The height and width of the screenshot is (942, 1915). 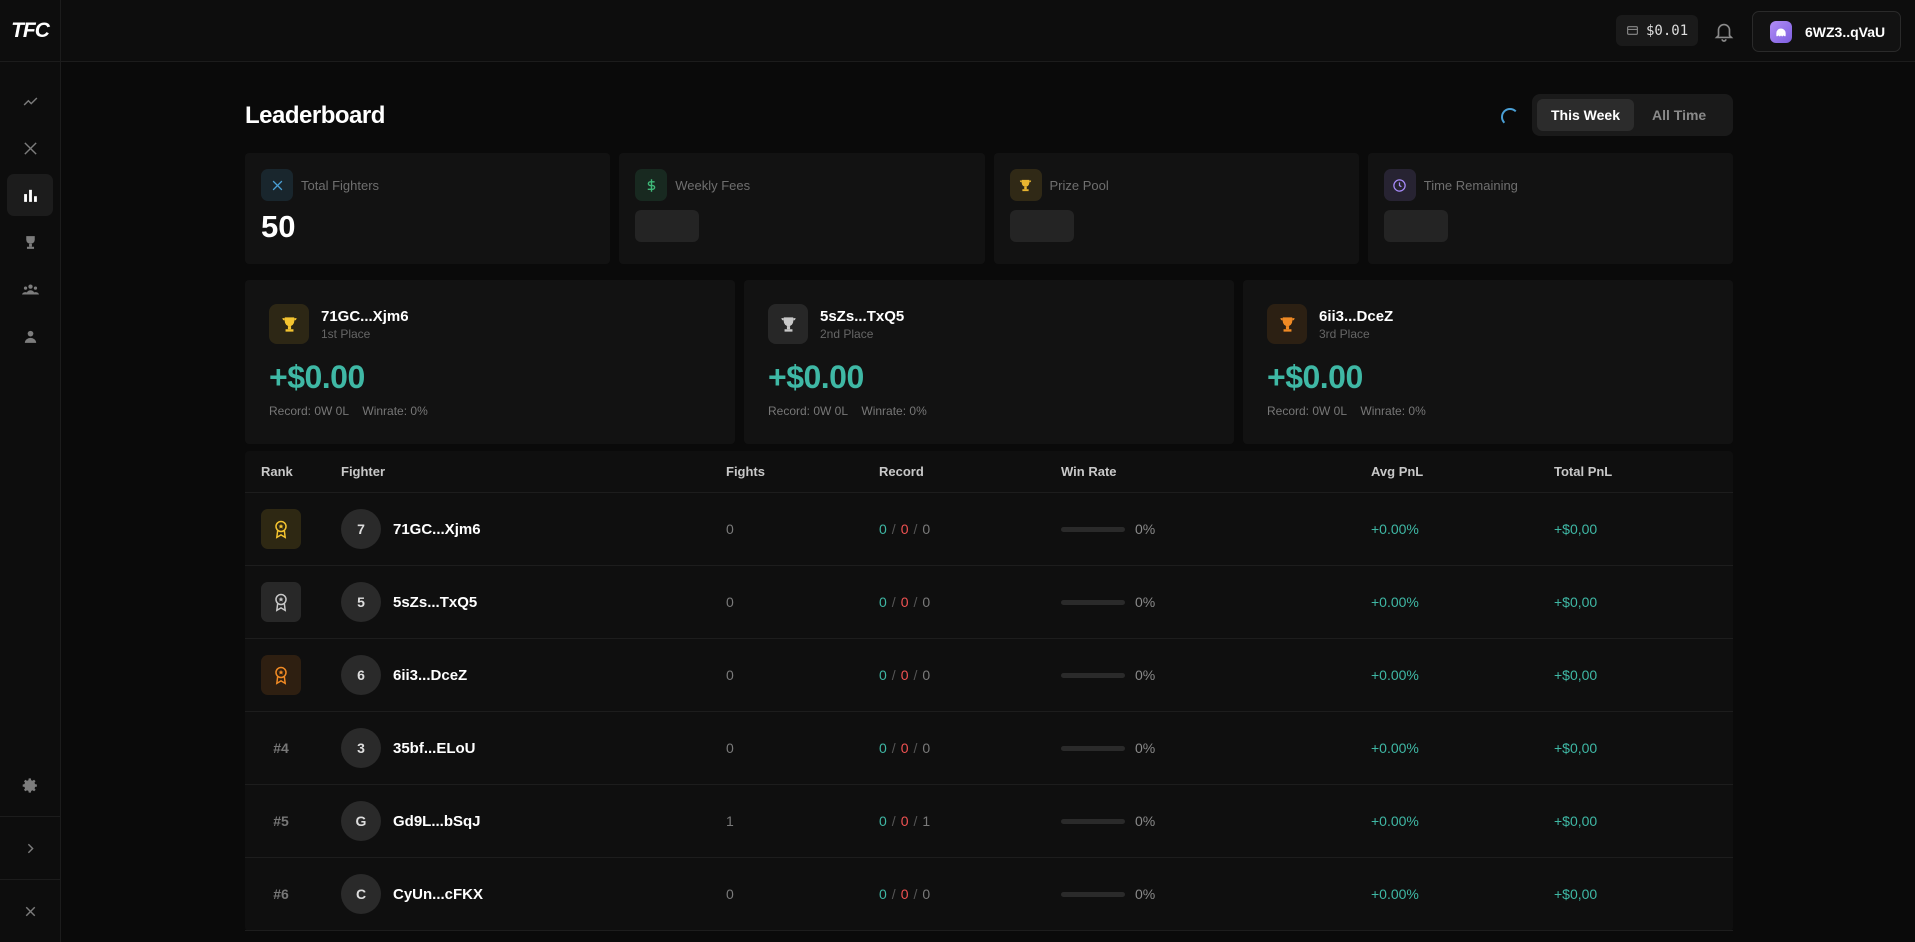 I want to click on avatar: 3, so click(x=361, y=748).